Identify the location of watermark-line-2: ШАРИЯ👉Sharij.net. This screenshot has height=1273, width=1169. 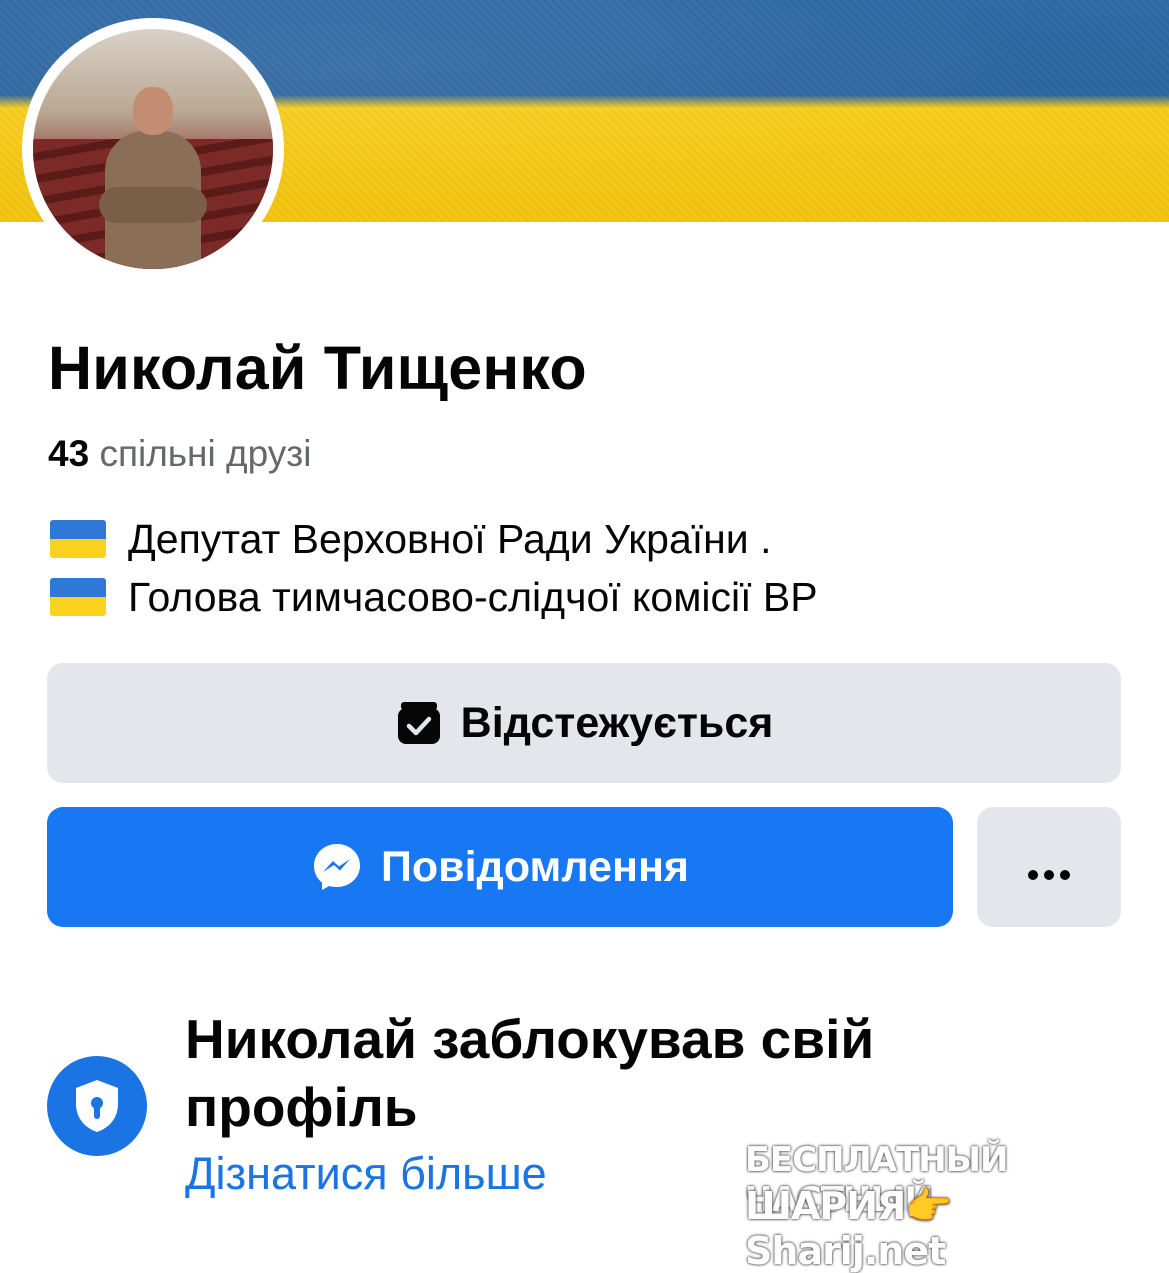
(849, 1228).